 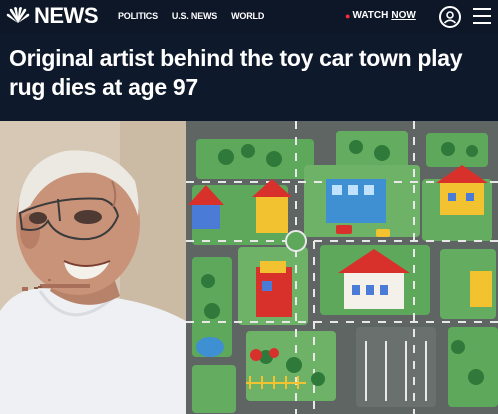 What do you see at coordinates (403, 15) in the screenshot?
I see `watch-now-label: NOW` at bounding box center [403, 15].